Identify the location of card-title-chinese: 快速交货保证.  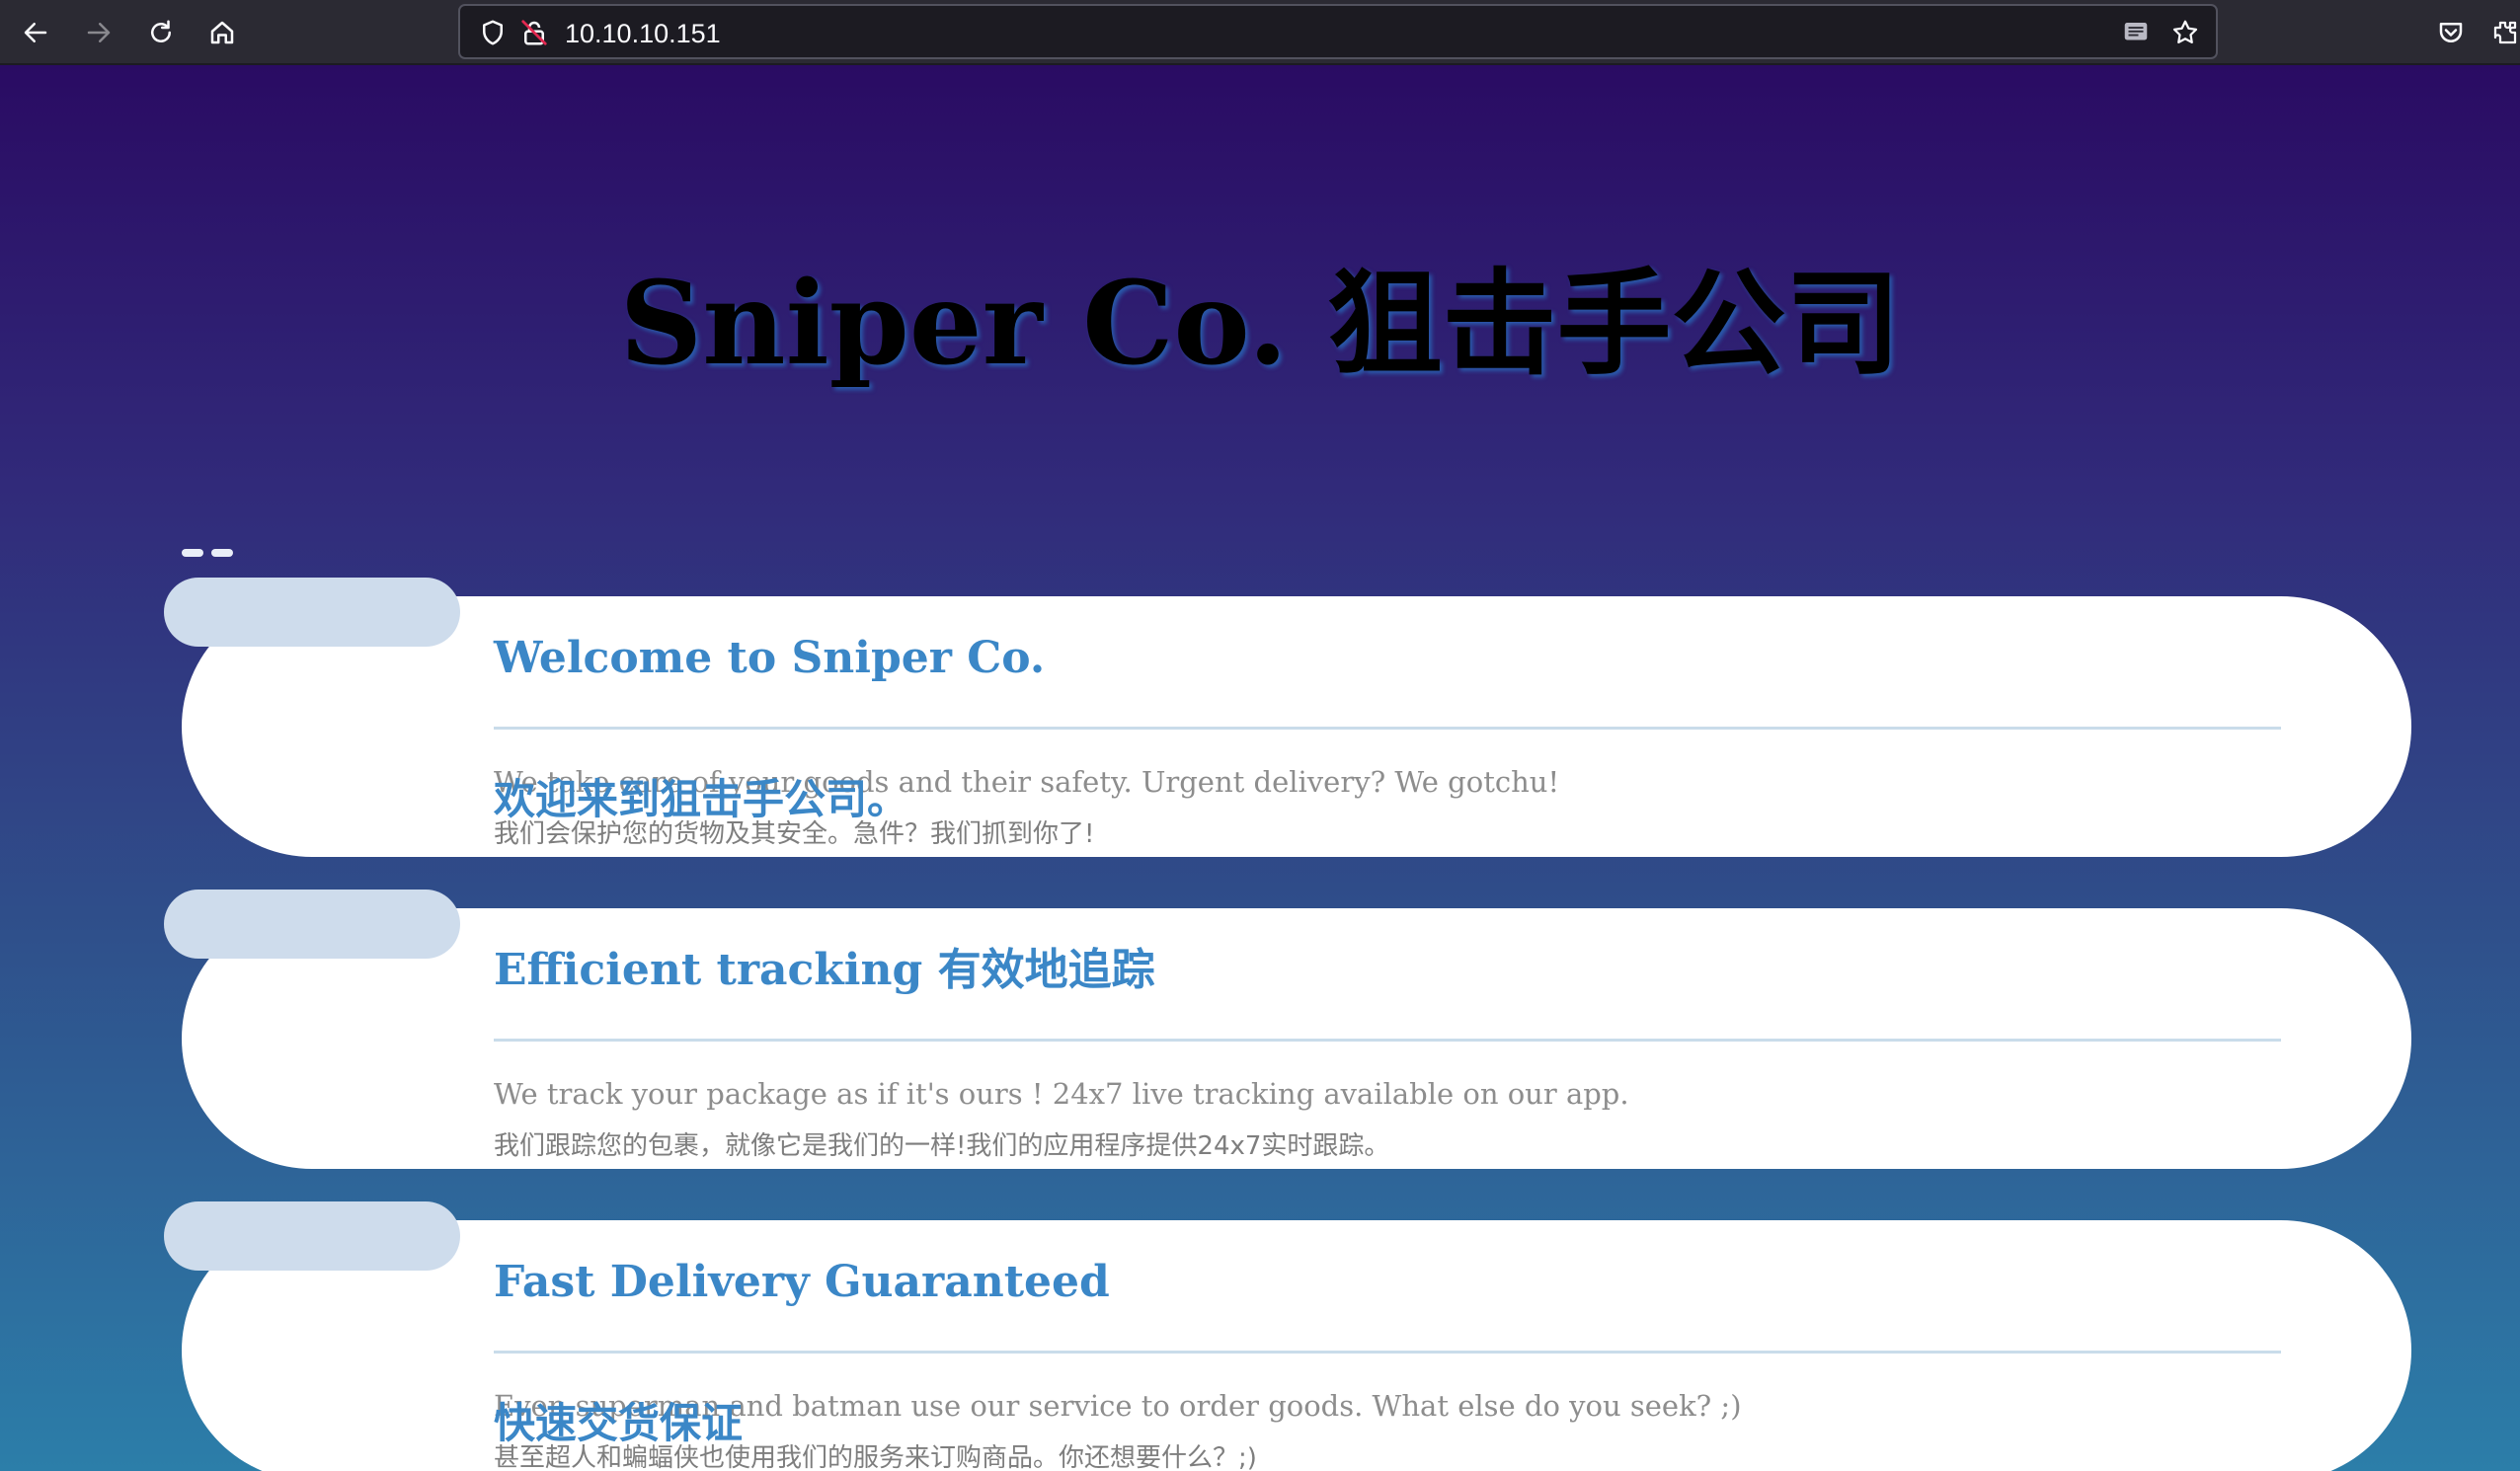
(619, 1423).